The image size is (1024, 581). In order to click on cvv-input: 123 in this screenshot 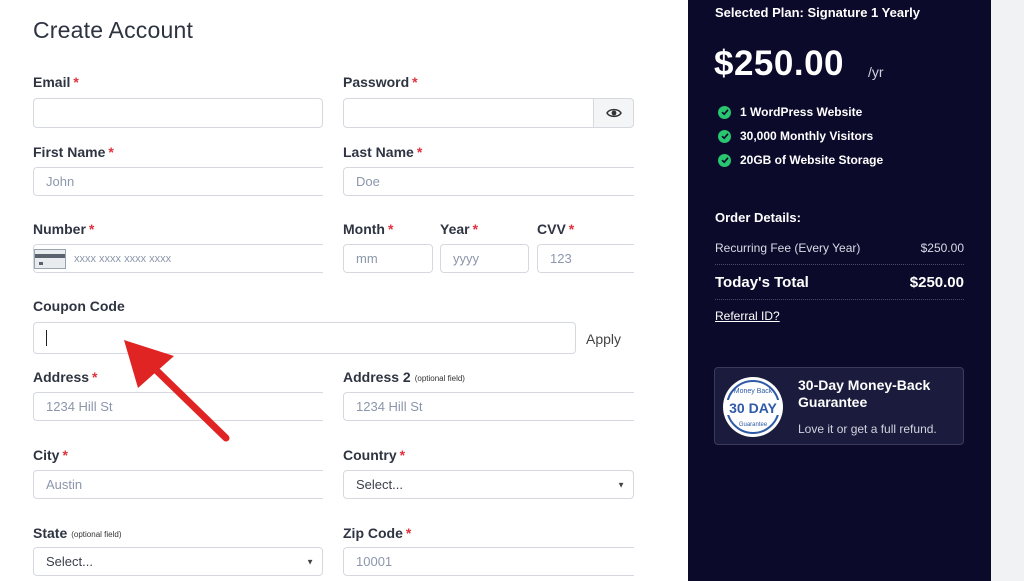, I will do `click(585, 258)`.